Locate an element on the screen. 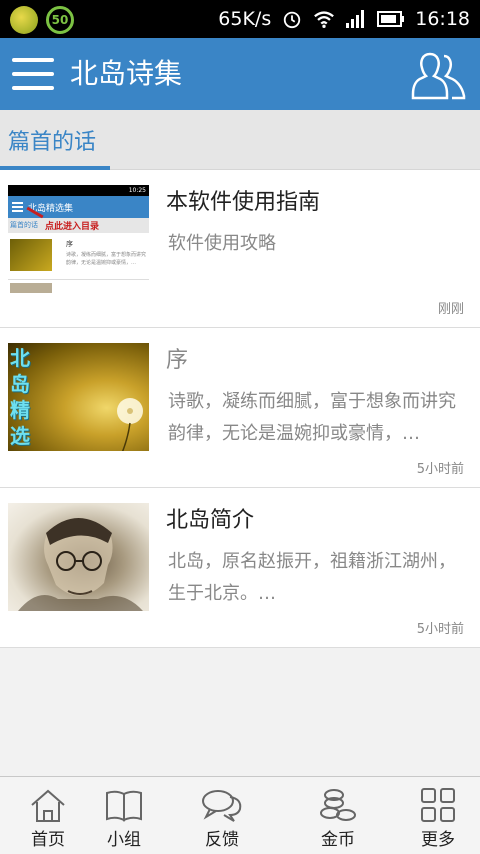  wifi-icon is located at coordinates (324, 19).